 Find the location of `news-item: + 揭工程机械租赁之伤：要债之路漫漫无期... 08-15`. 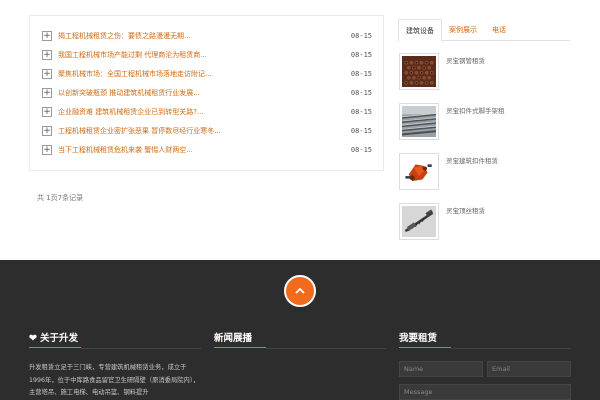

news-item: + 揭工程机械租赁之伤：要债之路漫漫无期... 08-15 is located at coordinates (206, 35).